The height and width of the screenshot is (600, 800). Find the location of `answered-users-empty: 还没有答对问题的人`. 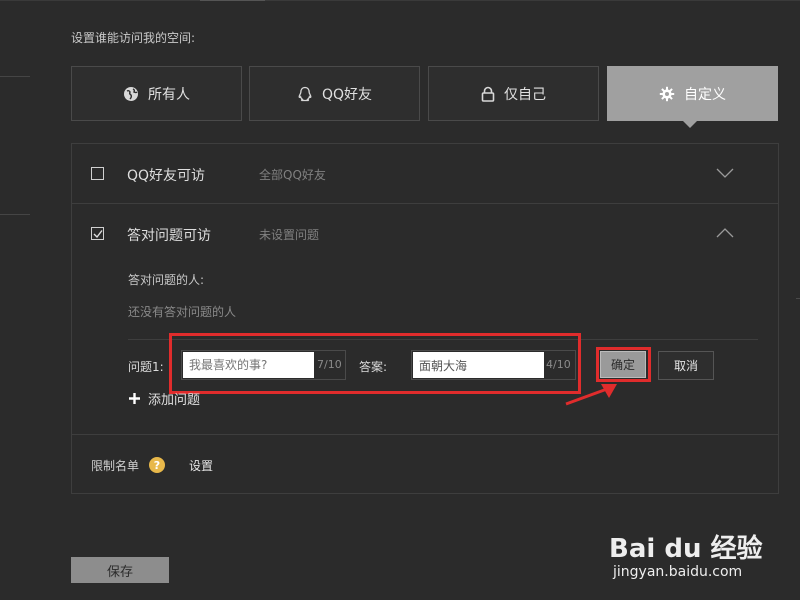

answered-users-empty: 还没有答对问题的人 is located at coordinates (182, 312).